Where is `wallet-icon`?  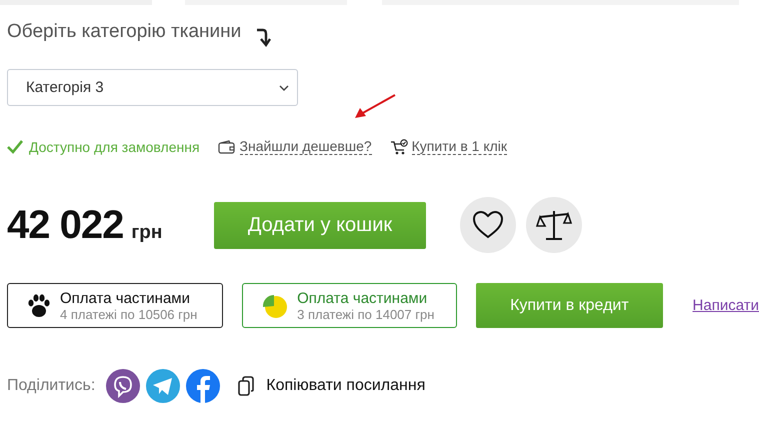
wallet-icon is located at coordinates (227, 147).